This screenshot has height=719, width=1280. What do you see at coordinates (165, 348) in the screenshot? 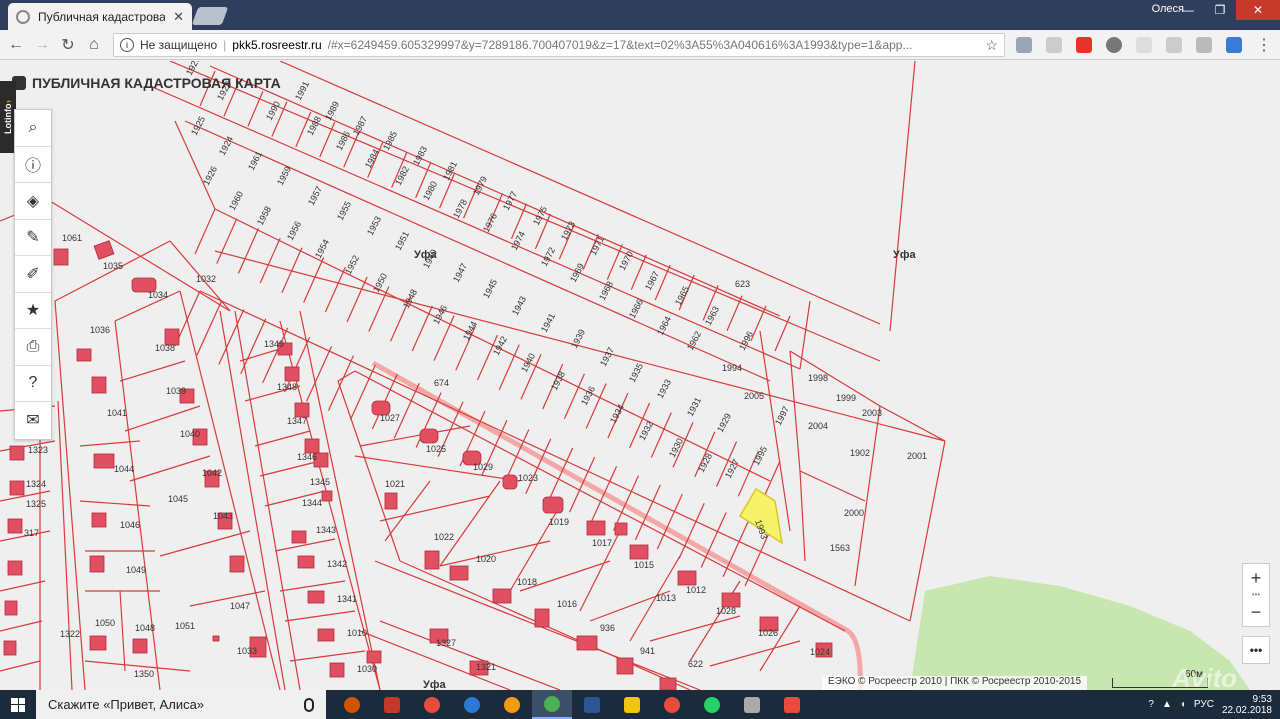
I see `parcel-label: 1038` at bounding box center [165, 348].